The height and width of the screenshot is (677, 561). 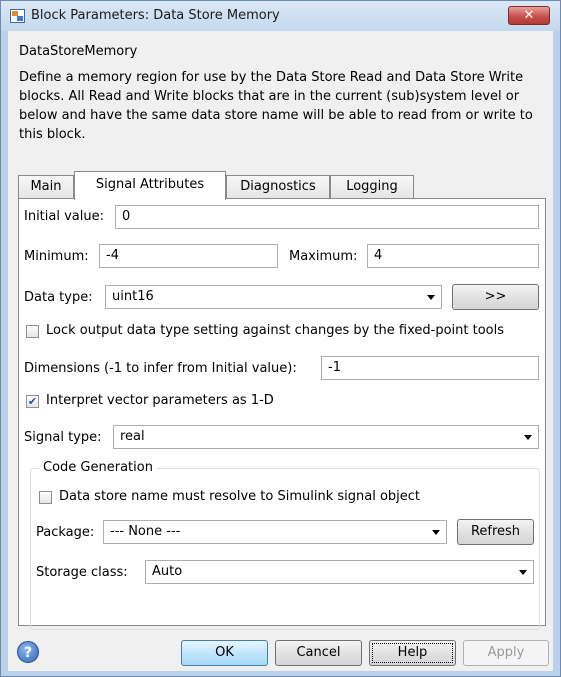 I want to click on storage-class-select: Auto, so click(x=339, y=572).